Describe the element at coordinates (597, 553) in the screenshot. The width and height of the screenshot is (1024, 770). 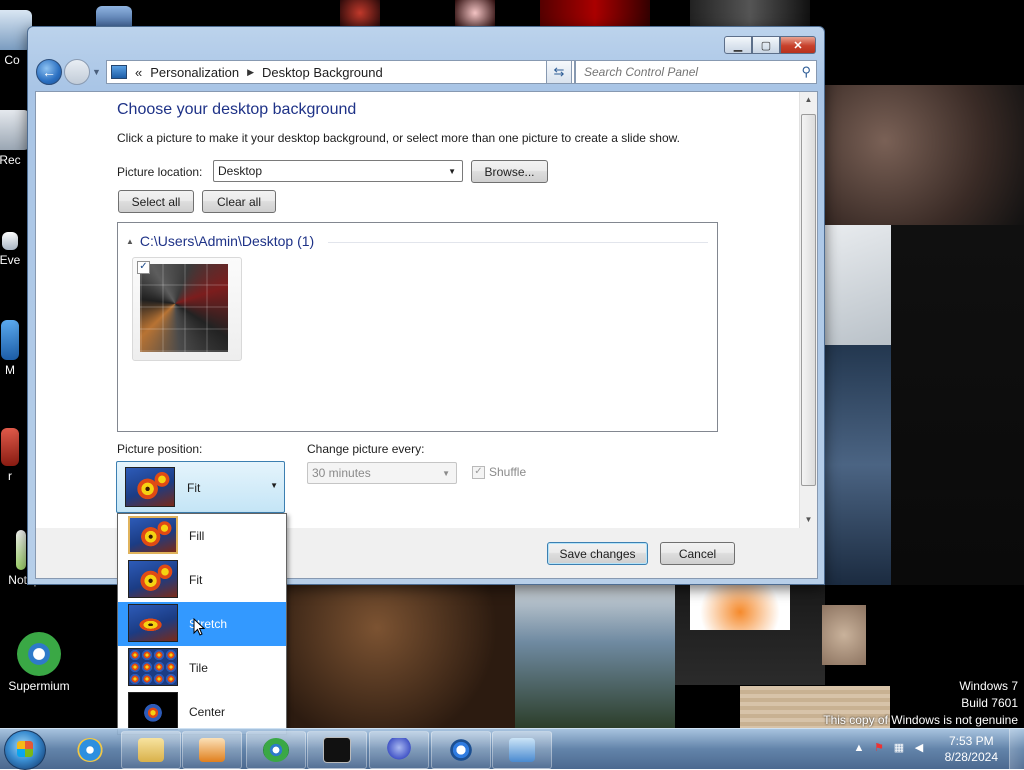
I see `save-changes-button: Save changes` at that location.